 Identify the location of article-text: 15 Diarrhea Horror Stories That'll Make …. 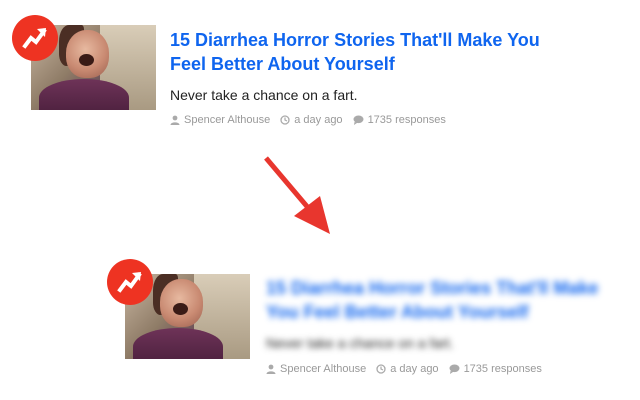
(441, 326).